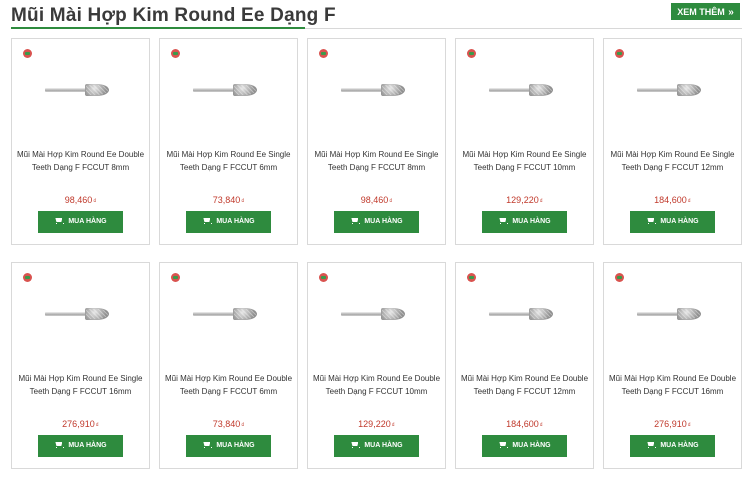 This screenshot has height=477, width=753. What do you see at coordinates (731, 12) in the screenshot?
I see `double-chevron-right-icon: »` at bounding box center [731, 12].